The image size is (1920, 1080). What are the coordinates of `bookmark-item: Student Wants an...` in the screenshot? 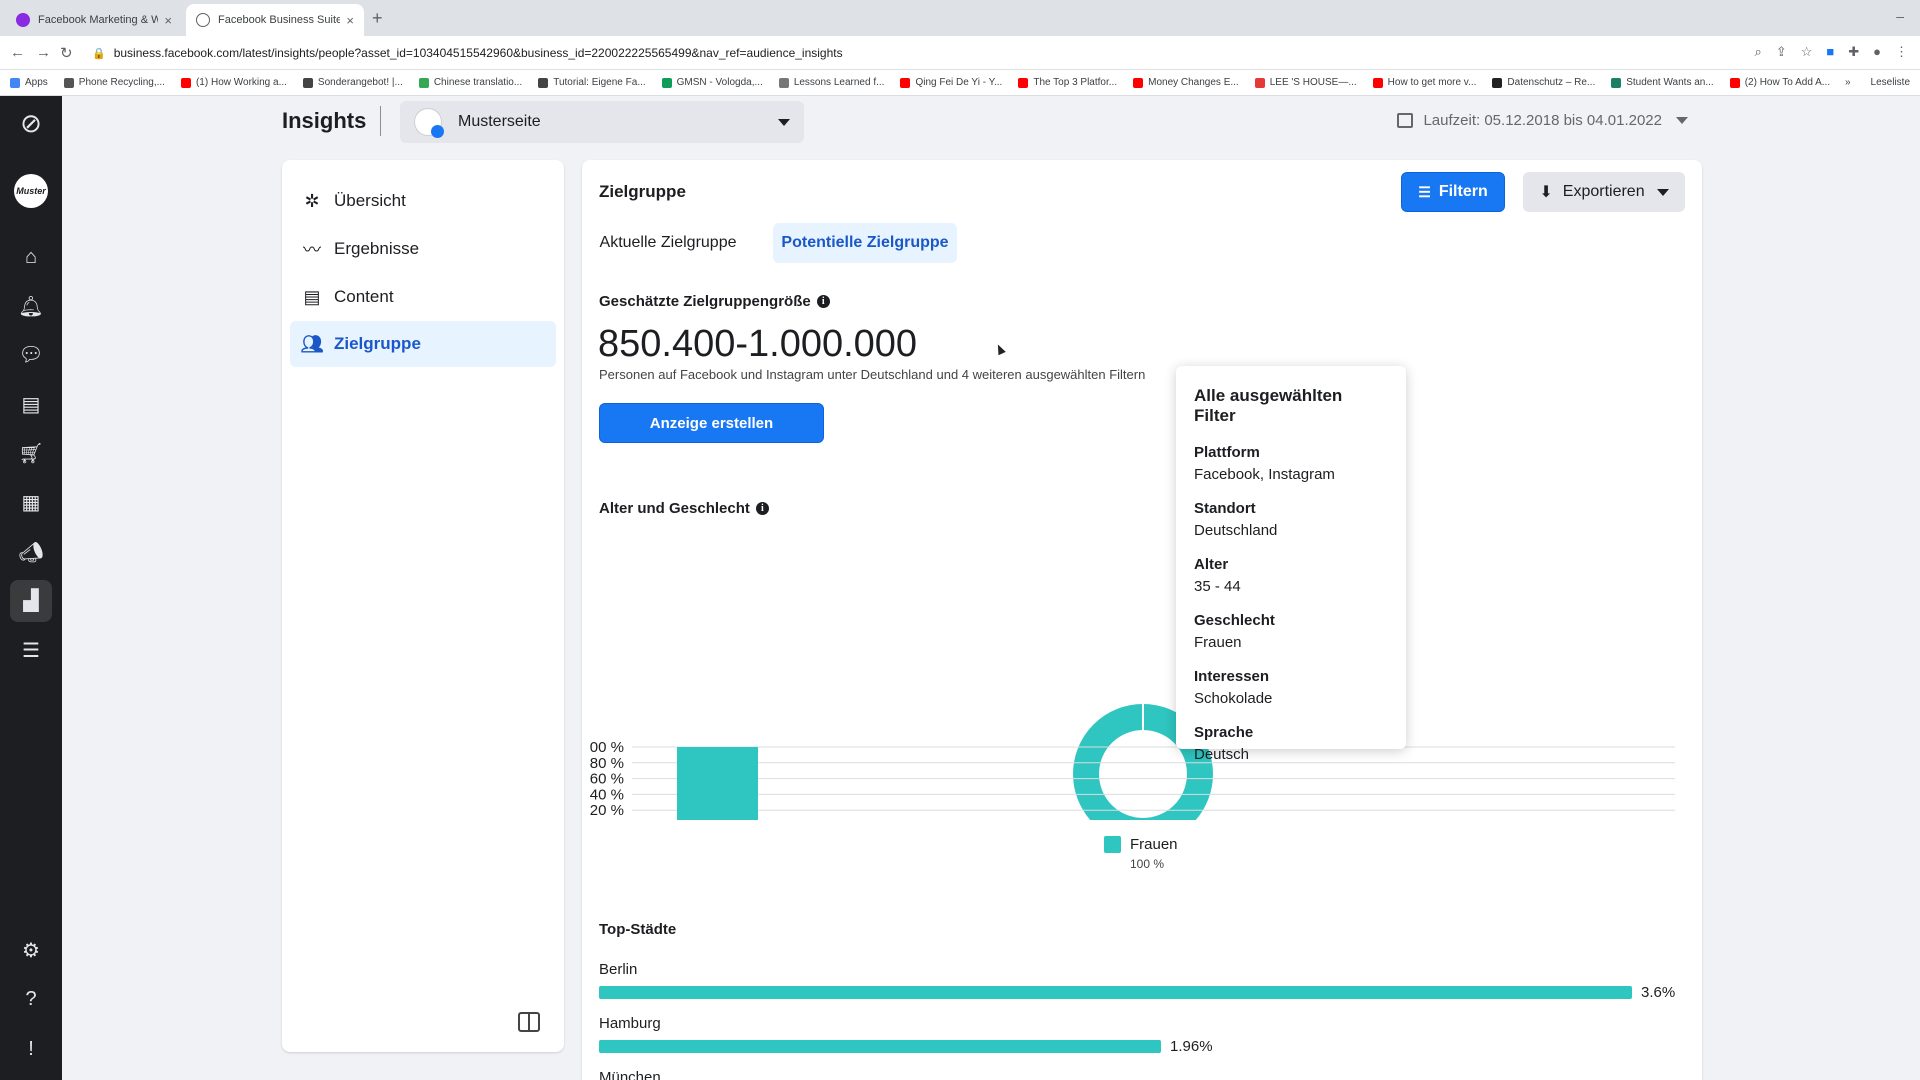 It's located at (1662, 82).